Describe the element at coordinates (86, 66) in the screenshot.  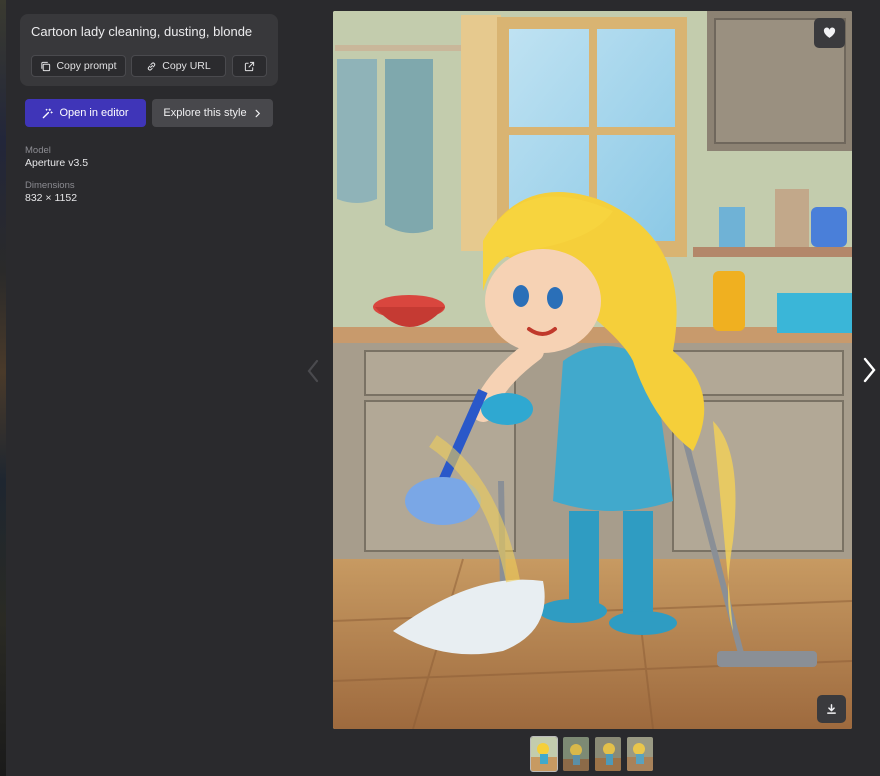
I see `copy-prompt-label: Copy prompt` at that location.